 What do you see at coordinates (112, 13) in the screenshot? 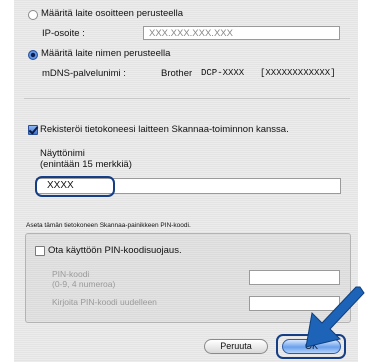
I see `radio-by-address-label: Määritä laite osoitteen perusteella` at bounding box center [112, 13].